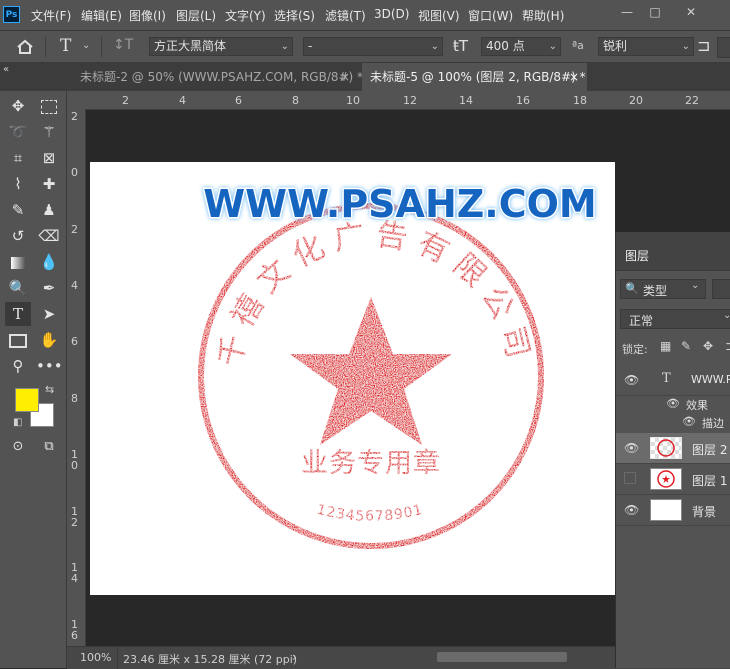 This screenshot has height=669, width=730. What do you see at coordinates (123, 45) in the screenshot?
I see `text-orientation-icon: ↕T` at bounding box center [123, 45].